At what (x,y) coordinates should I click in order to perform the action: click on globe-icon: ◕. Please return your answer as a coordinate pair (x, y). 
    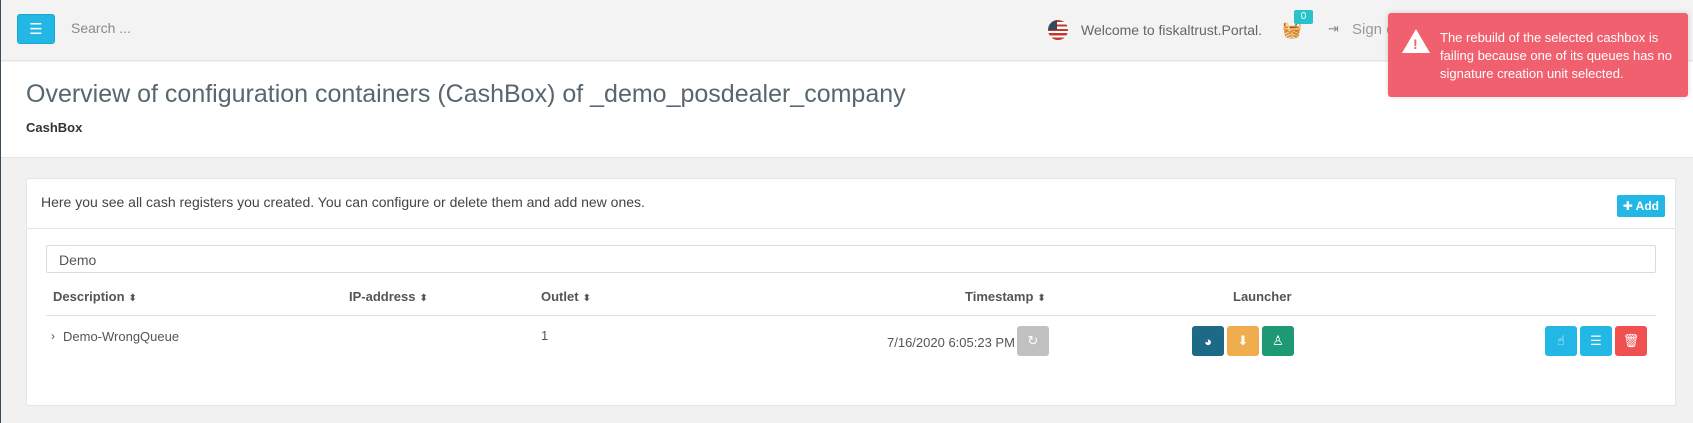
    Looking at the image, I should click on (1208, 341).